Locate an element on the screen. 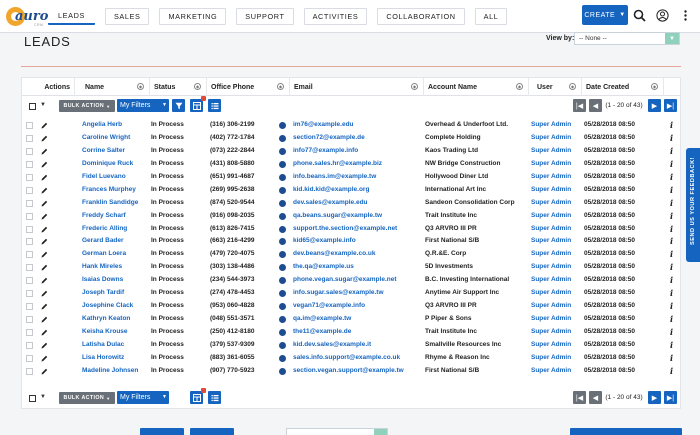 Image resolution: width=700 pixels, height=435 pixels. bottom-select is located at coordinates (337, 431).